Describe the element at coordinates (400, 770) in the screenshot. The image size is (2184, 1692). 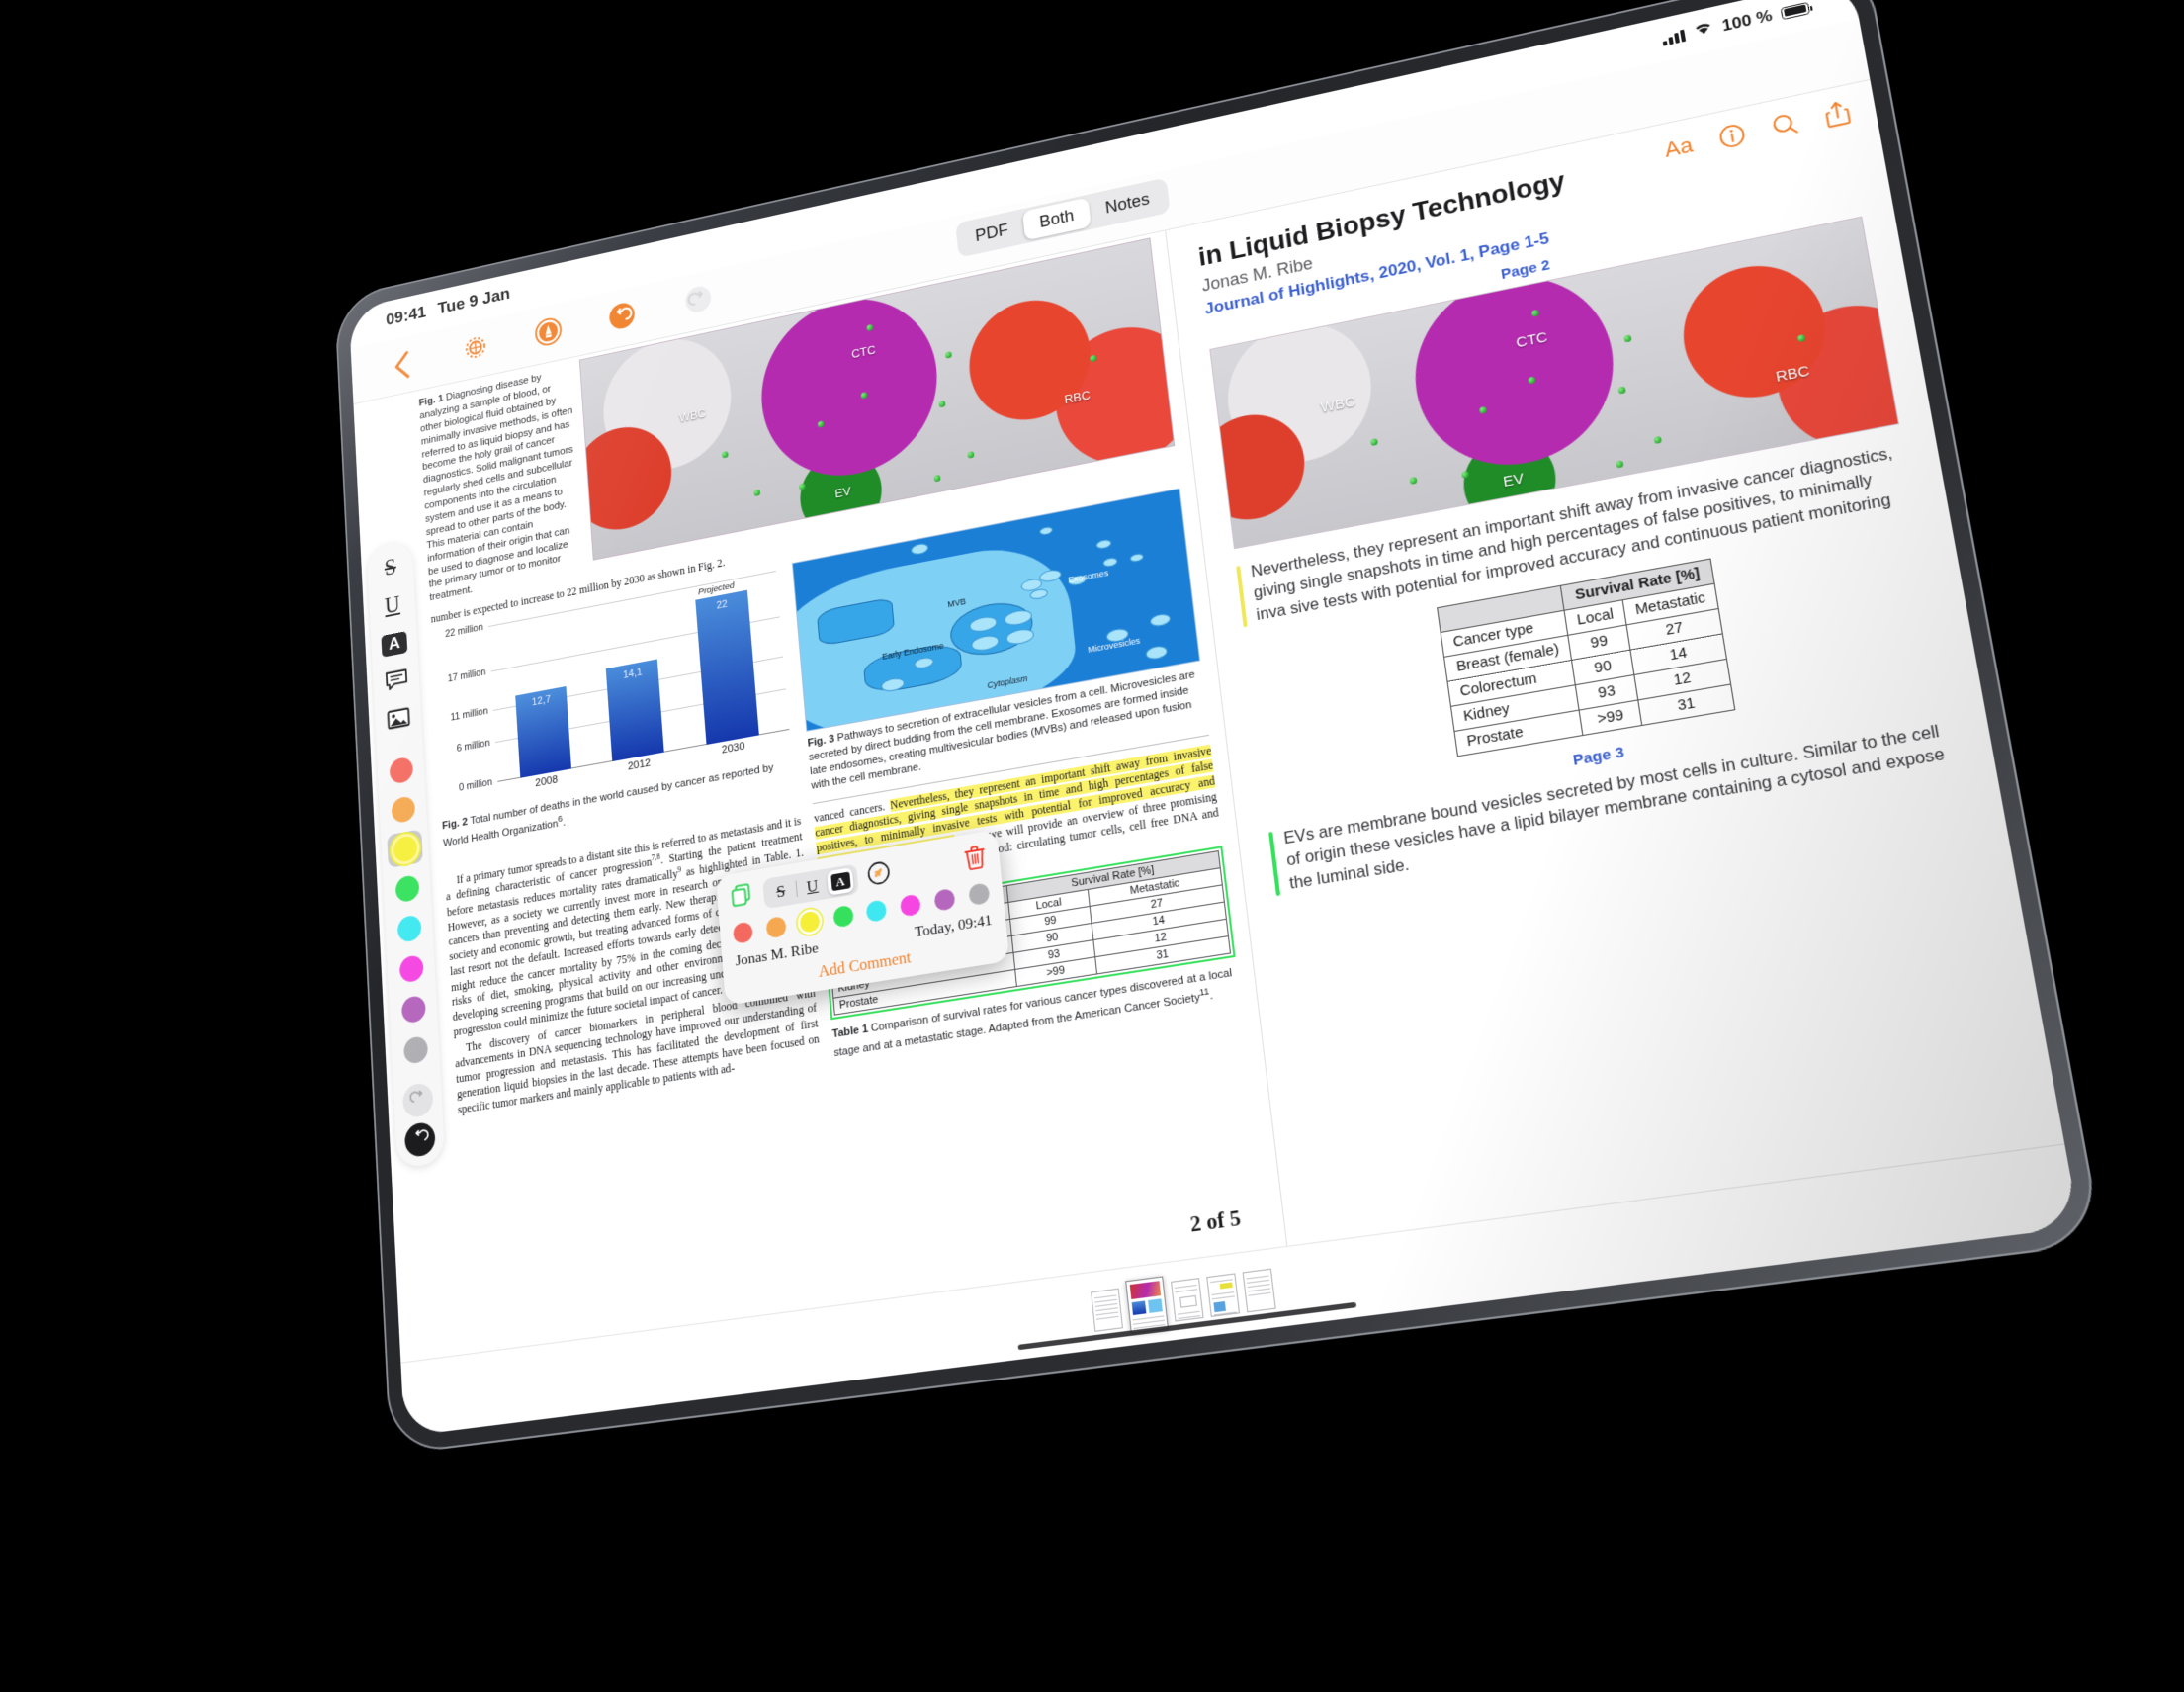
I see `sidebar-color-red` at that location.